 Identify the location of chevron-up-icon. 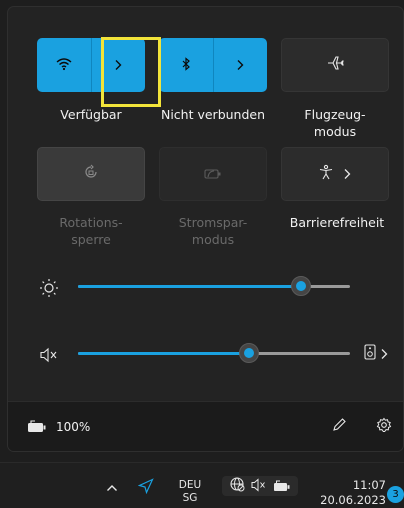
(112, 486).